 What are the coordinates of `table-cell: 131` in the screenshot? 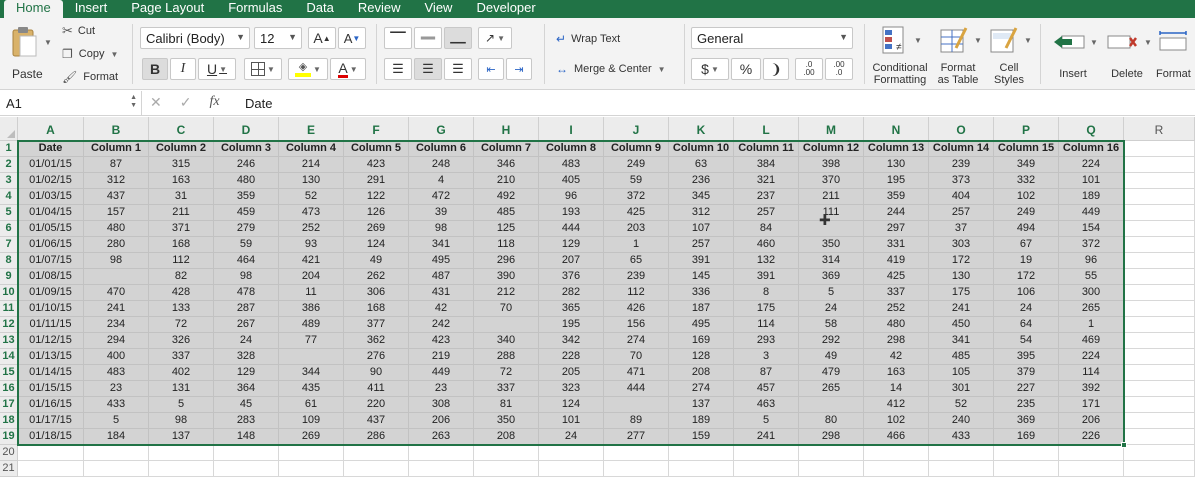 It's located at (181, 389).